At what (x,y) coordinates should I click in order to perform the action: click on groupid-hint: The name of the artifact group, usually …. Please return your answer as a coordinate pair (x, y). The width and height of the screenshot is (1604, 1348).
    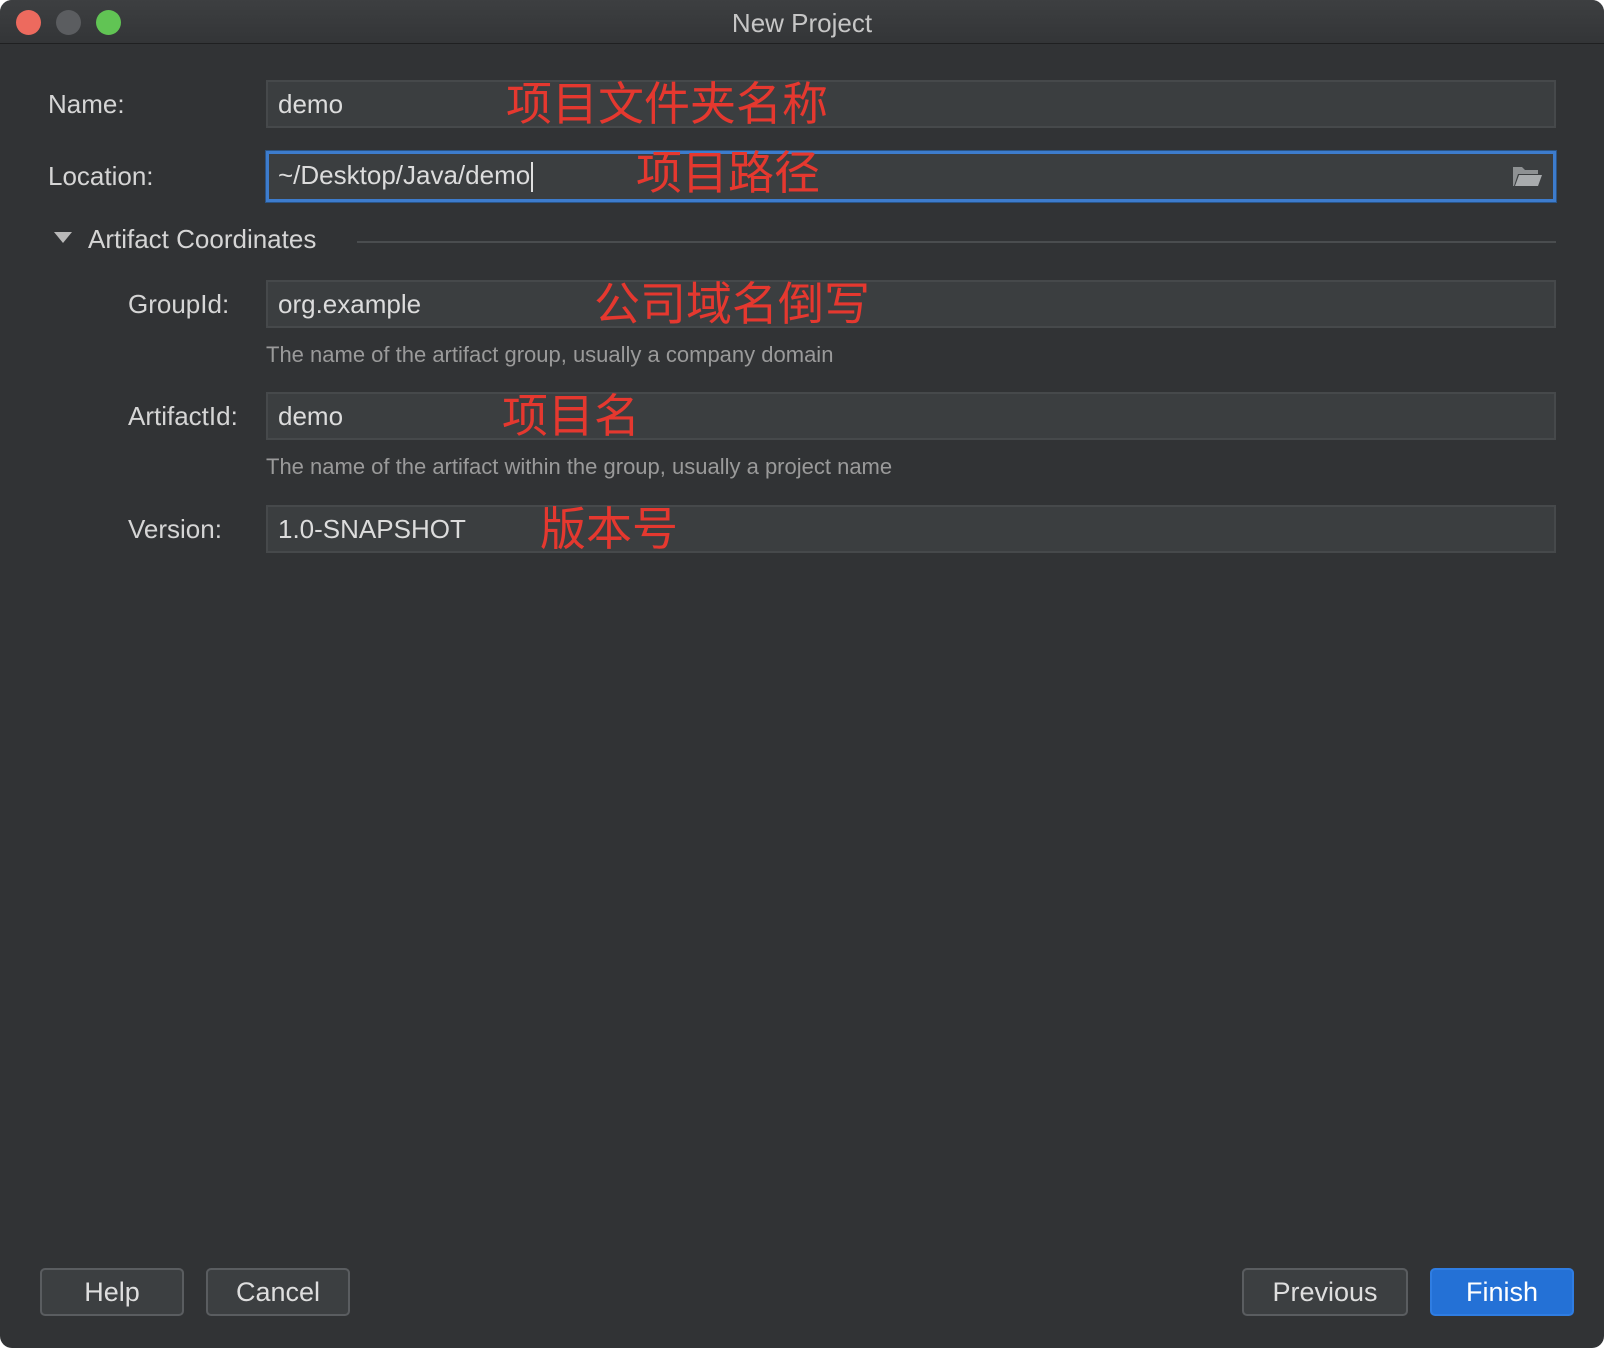
    Looking at the image, I should click on (550, 354).